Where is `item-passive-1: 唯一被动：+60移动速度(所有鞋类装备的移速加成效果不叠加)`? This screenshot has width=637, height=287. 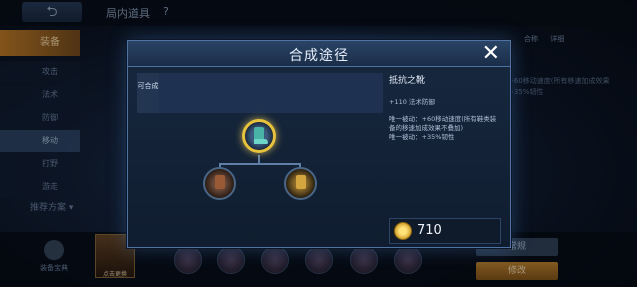
item-passive-1: 唯一被动：+60移动速度(所有鞋类装备的移速加成效果不叠加) is located at coordinates (443, 123).